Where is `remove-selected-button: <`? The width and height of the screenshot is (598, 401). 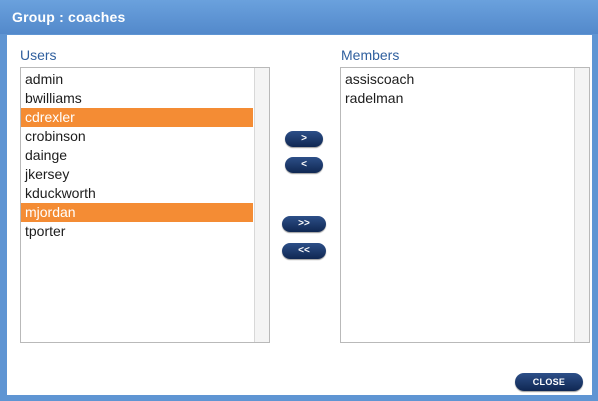 remove-selected-button: < is located at coordinates (304, 165).